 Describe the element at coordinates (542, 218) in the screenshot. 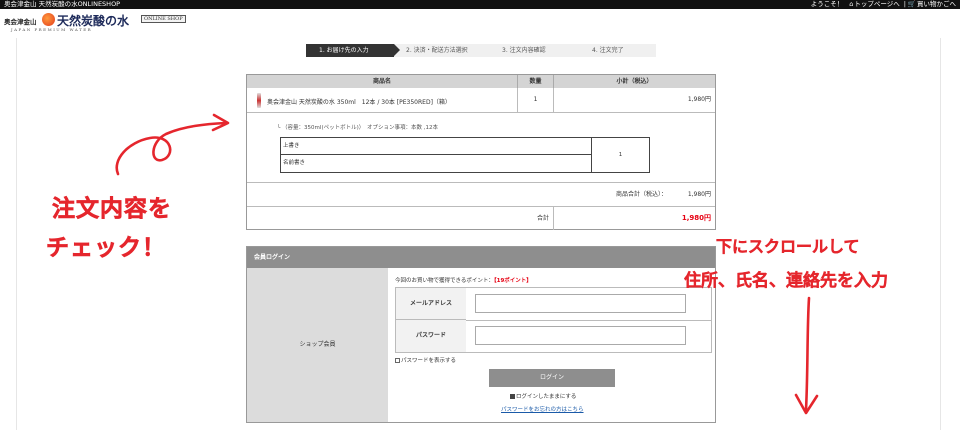

I see `grand-total-label: 合計` at that location.